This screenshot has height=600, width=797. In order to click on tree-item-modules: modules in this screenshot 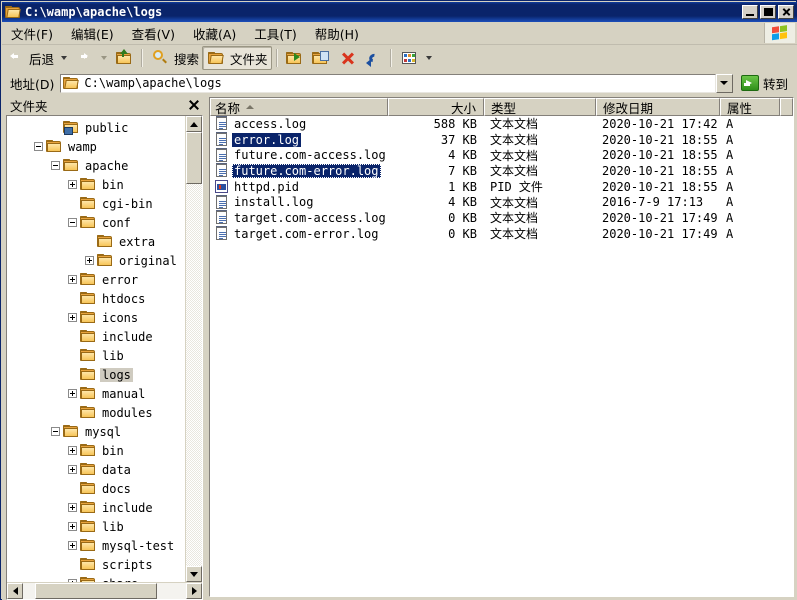, I will do `click(96, 412)`.